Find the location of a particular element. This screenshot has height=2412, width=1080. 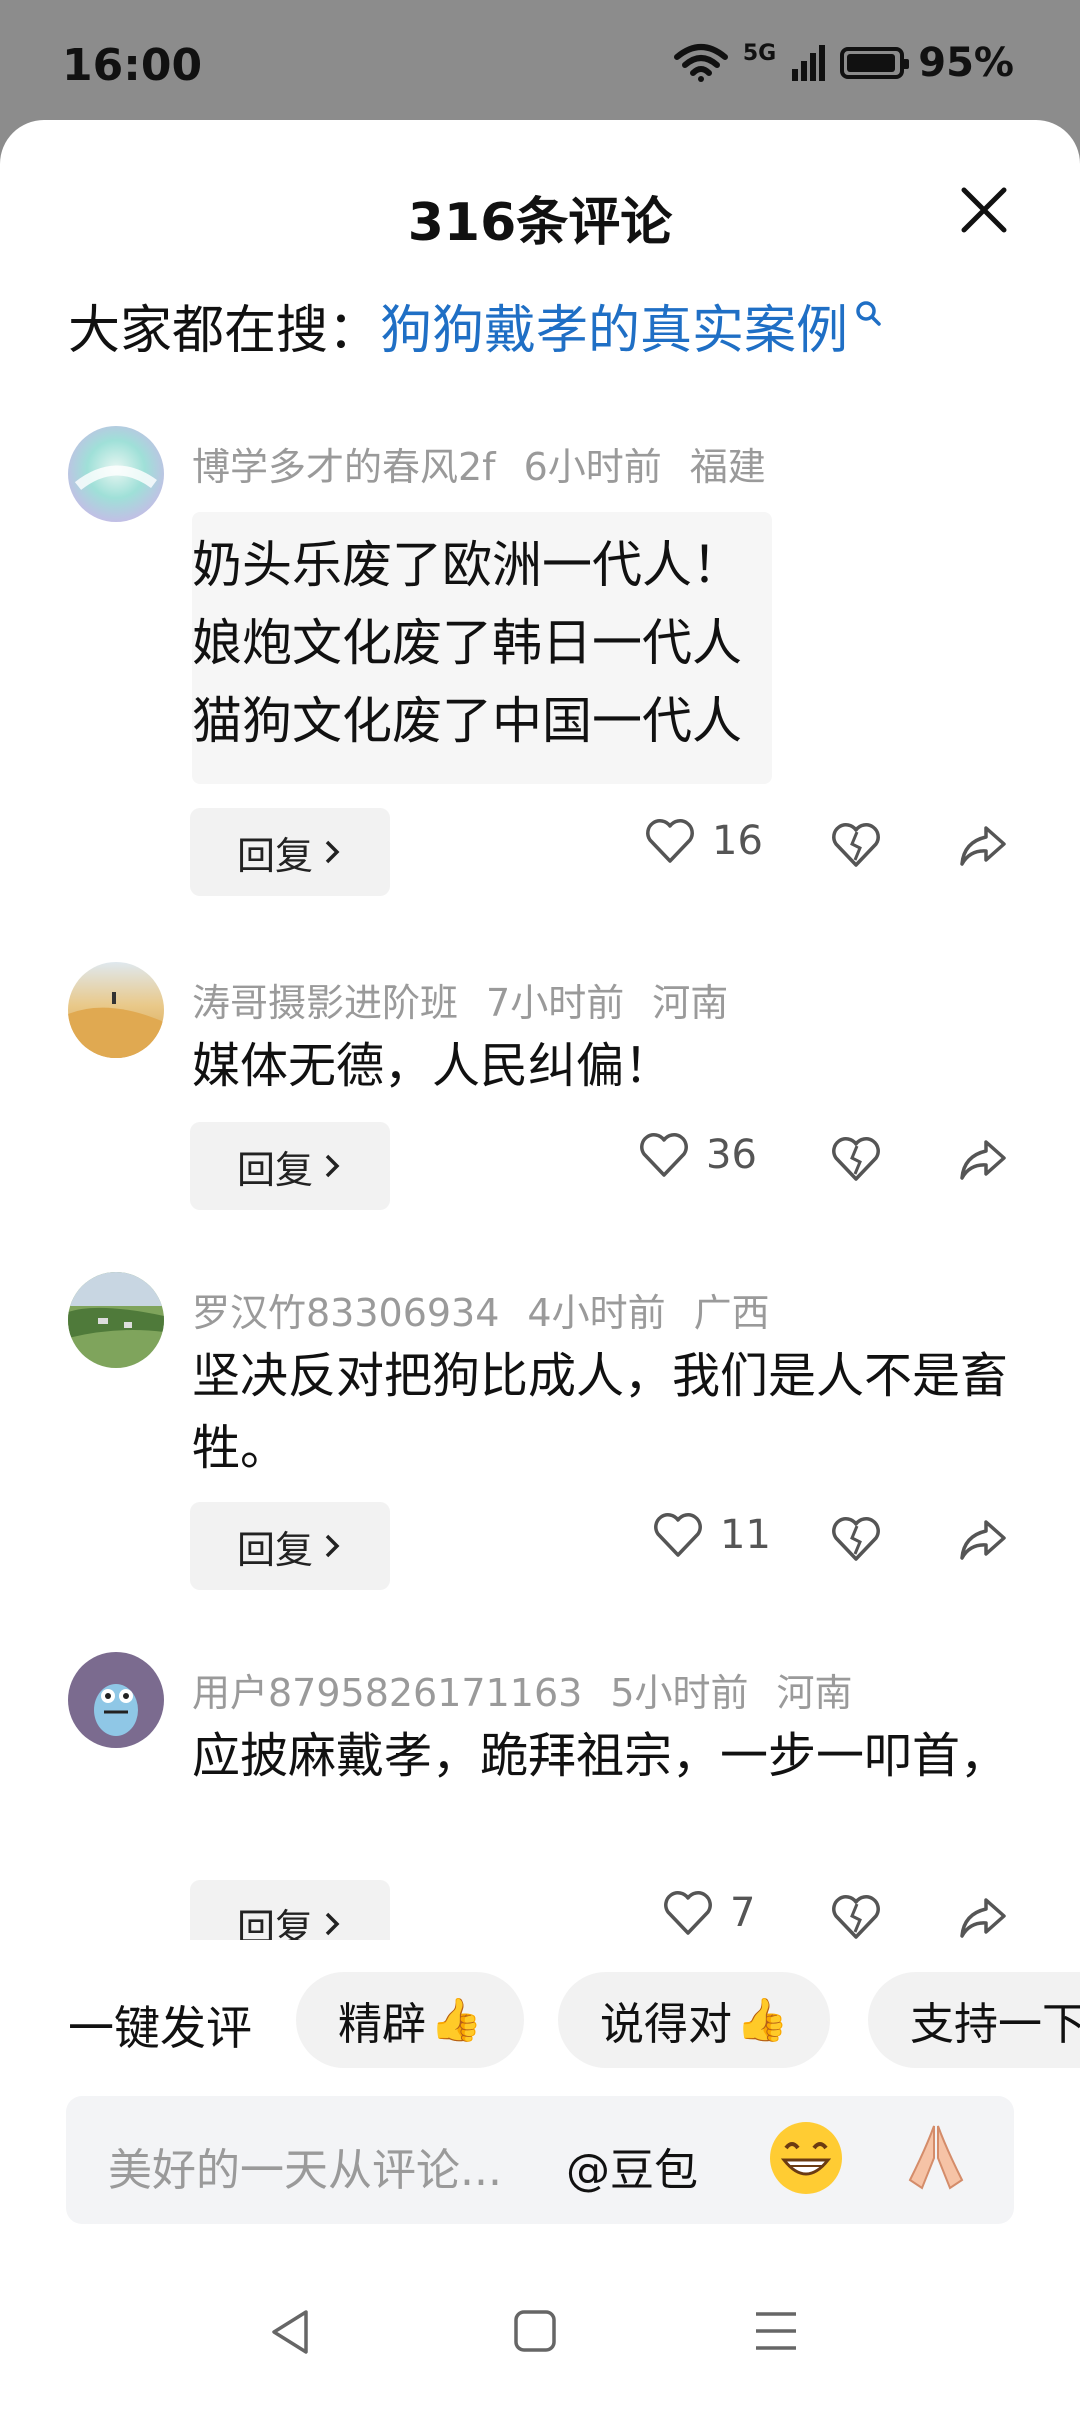

comment-meta: 罗汉竹83306934 4小时前 广西 is located at coordinates (495, 1309).